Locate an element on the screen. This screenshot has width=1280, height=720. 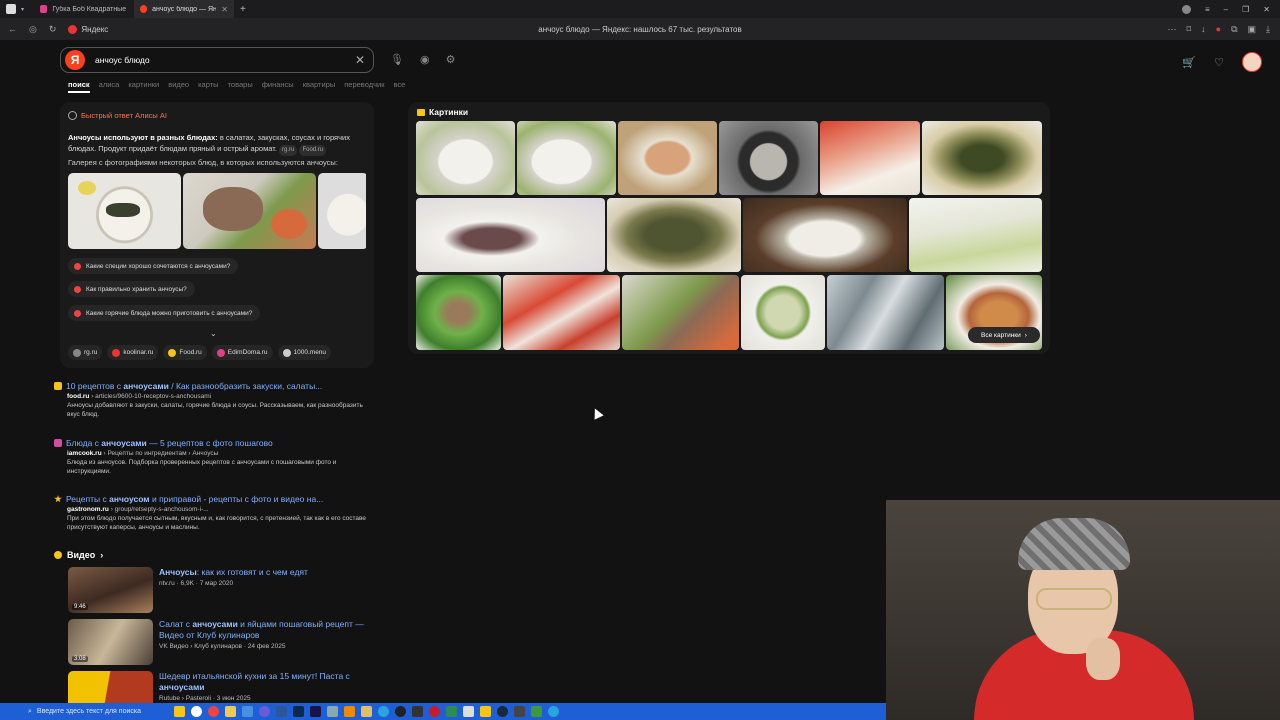
alice-icon: ● is located at coordinates (1218, 29).